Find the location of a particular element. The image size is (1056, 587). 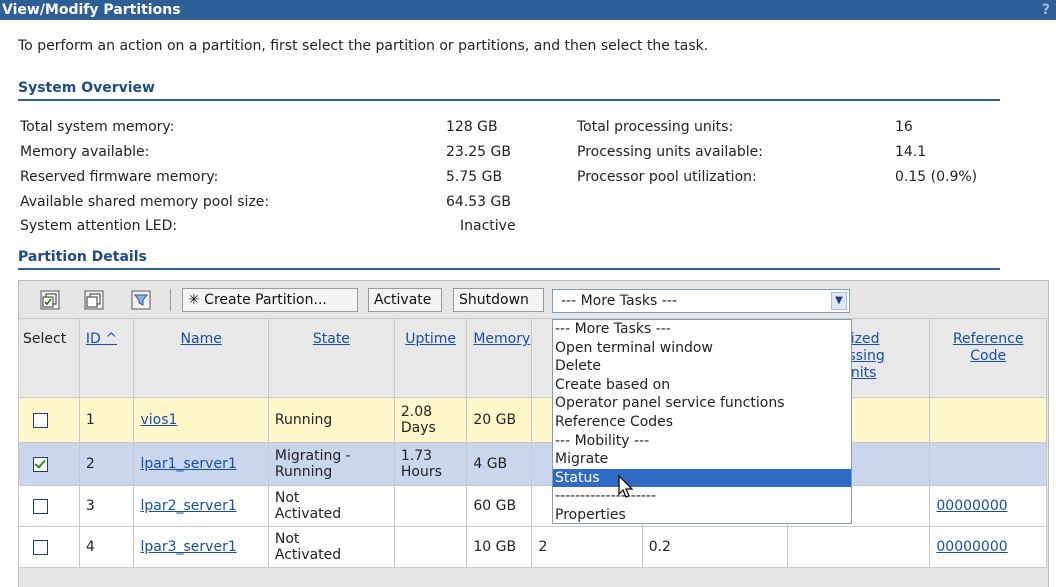

name-cell: lpar3_server1 is located at coordinates (201, 547).